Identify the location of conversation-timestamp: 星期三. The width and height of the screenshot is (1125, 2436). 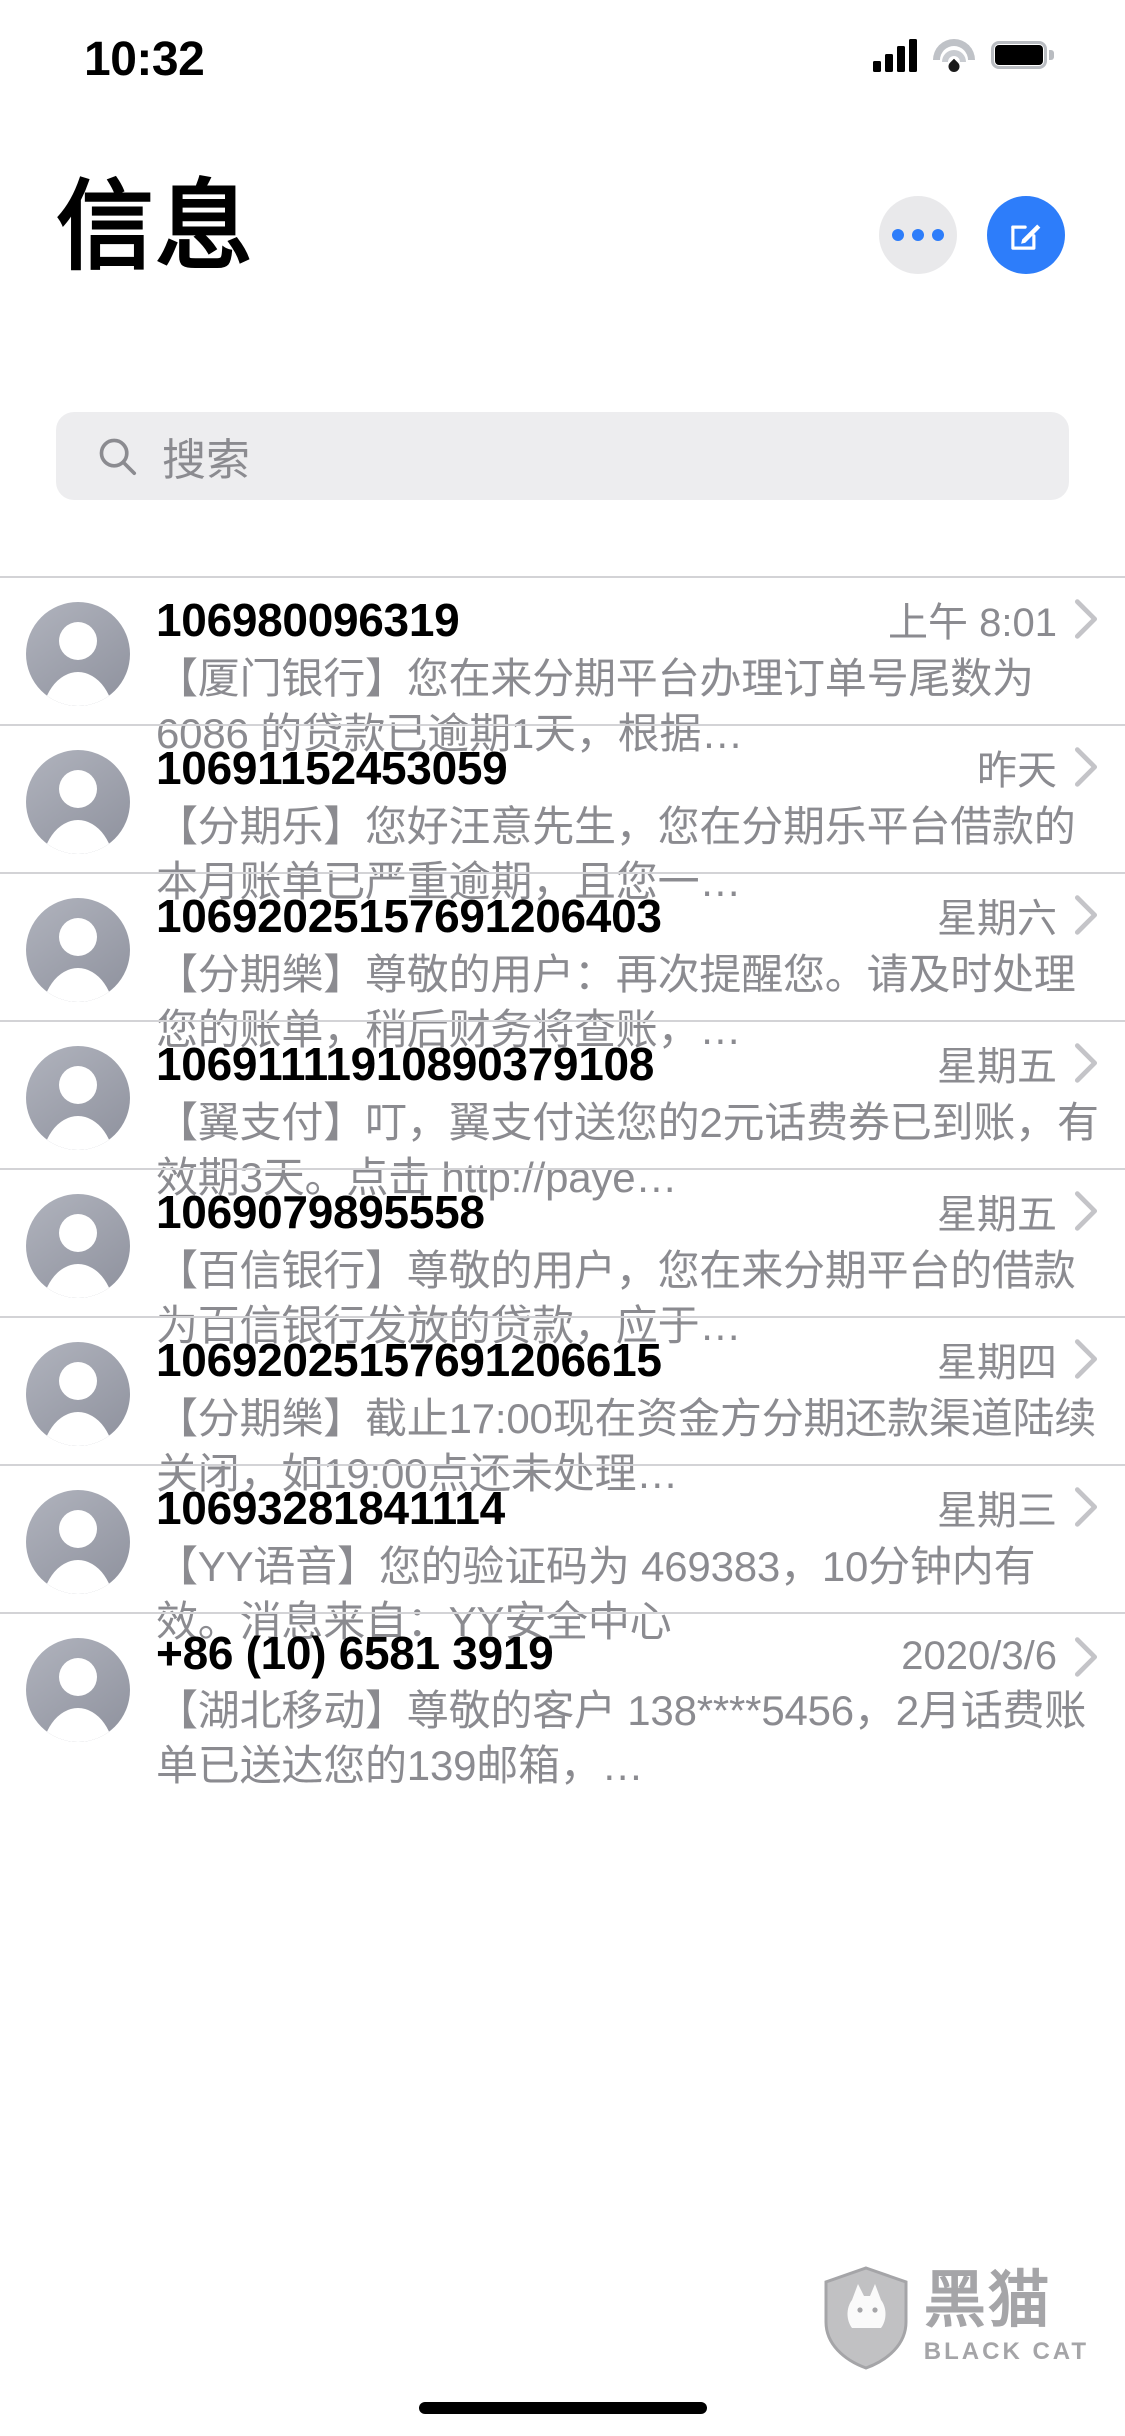
(997, 1511).